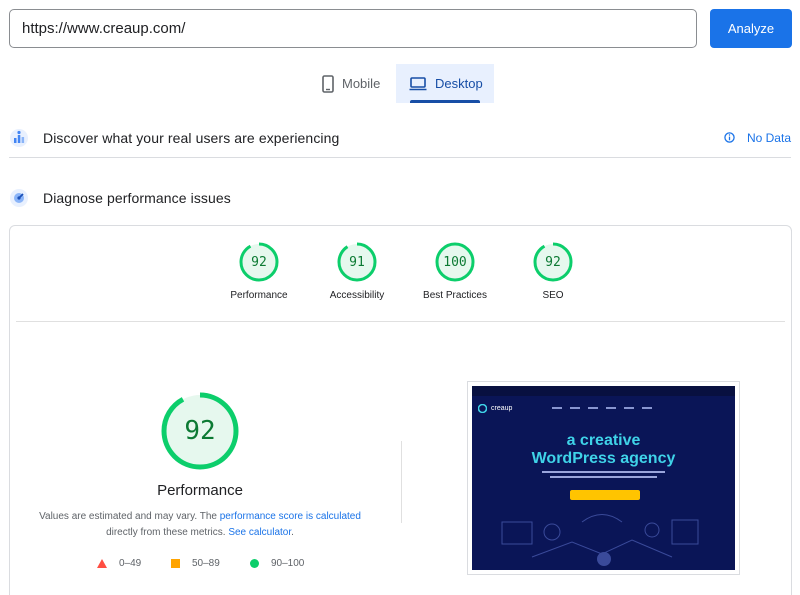  I want to click on gauge-best-practices: 100 Best Practices, so click(455, 271).